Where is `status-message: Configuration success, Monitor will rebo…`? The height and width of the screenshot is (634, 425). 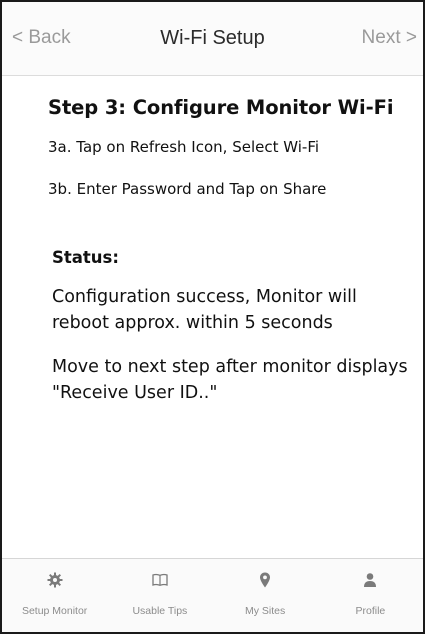 status-message: Configuration success, Monitor will rebo… is located at coordinates (204, 310).